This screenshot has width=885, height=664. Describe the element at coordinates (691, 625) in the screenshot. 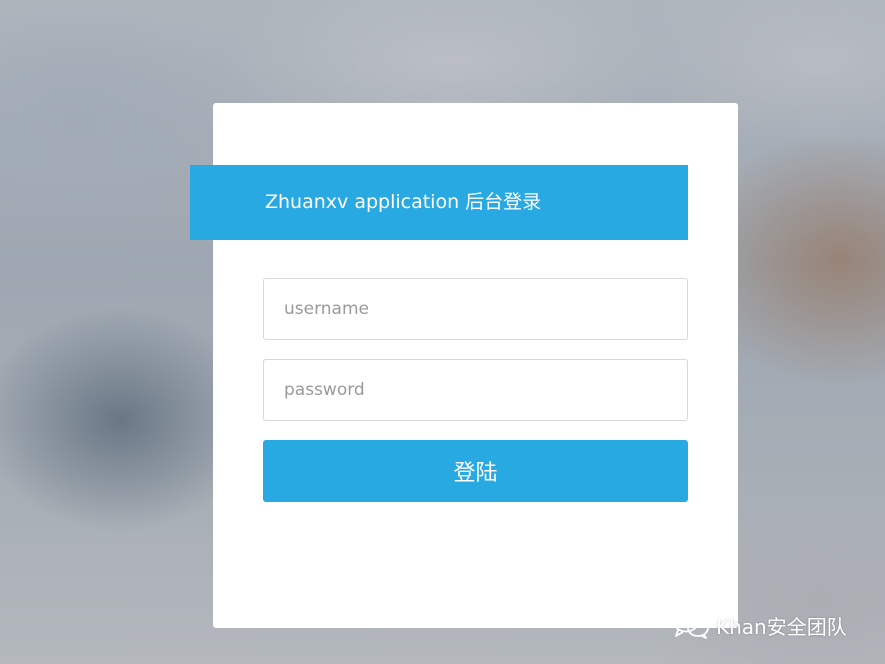

I see `wechat-icon` at that location.